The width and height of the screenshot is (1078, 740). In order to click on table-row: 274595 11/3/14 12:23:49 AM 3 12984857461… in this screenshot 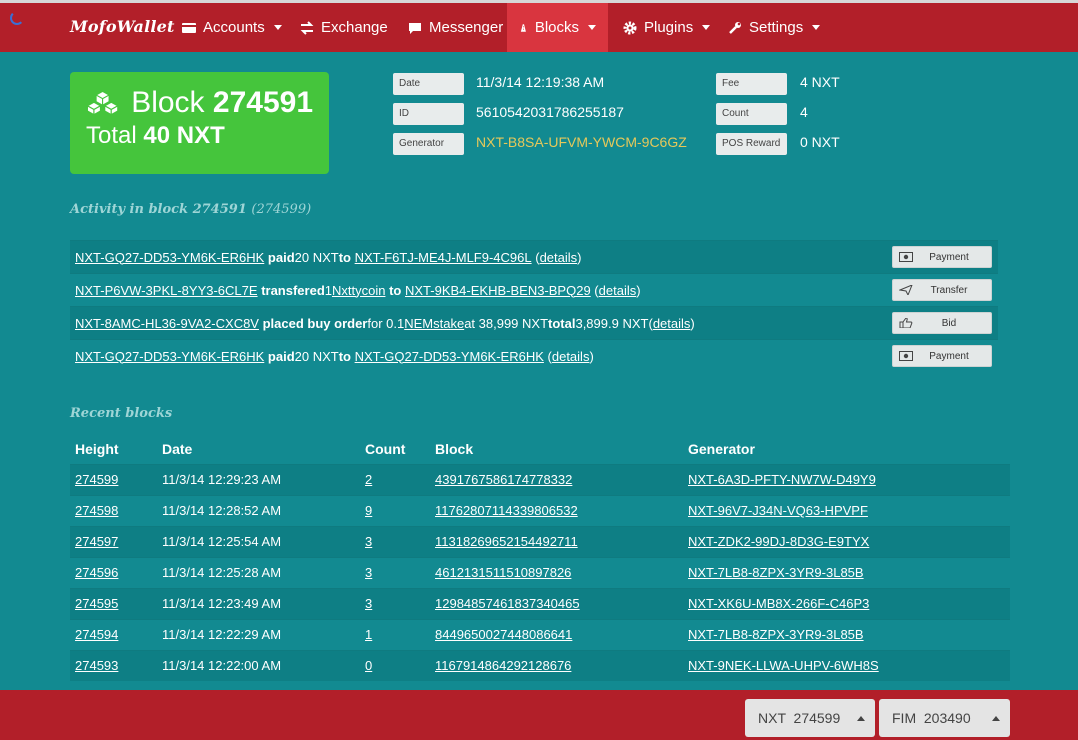, I will do `click(540, 603)`.